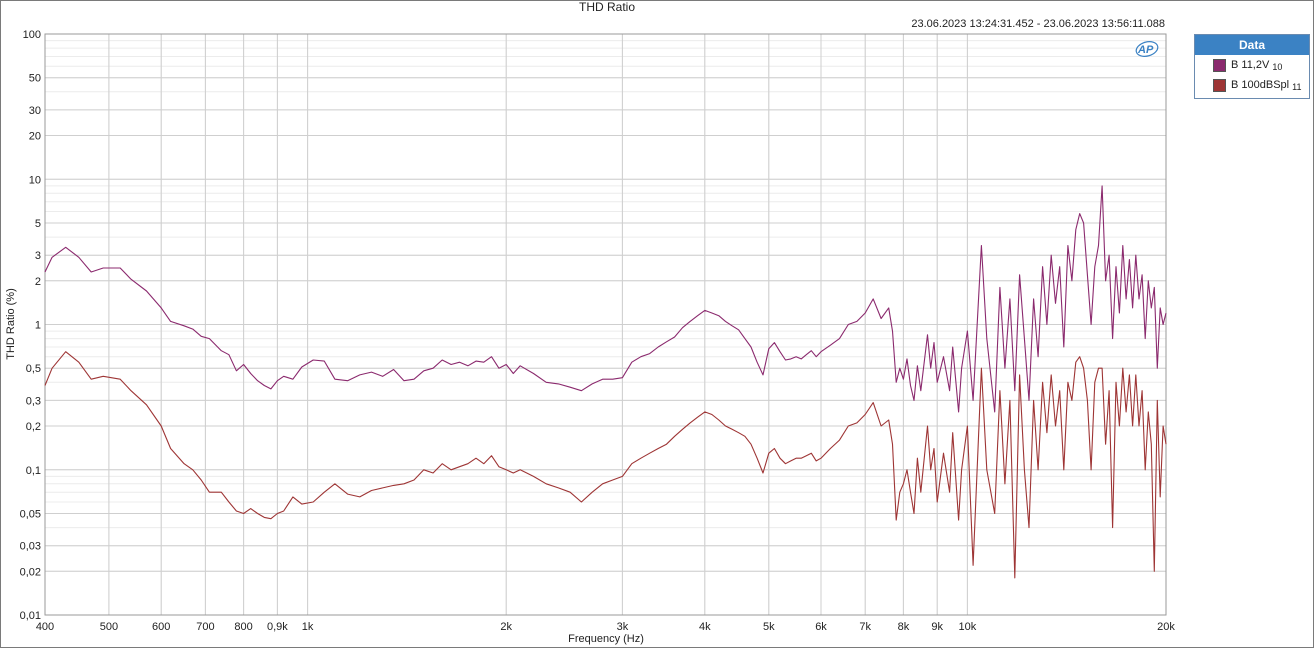 Image resolution: width=1314 pixels, height=648 pixels. Describe the element at coordinates (1166, 627) in the screenshot. I see `x-tick-label: 20k` at that location.